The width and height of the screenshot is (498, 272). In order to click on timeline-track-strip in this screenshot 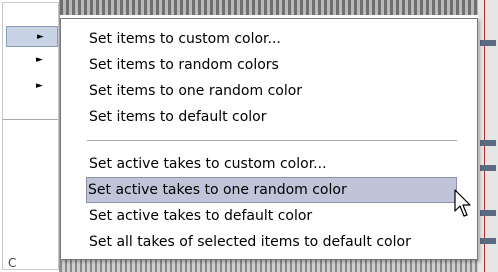, I will do `click(279, 7)`.